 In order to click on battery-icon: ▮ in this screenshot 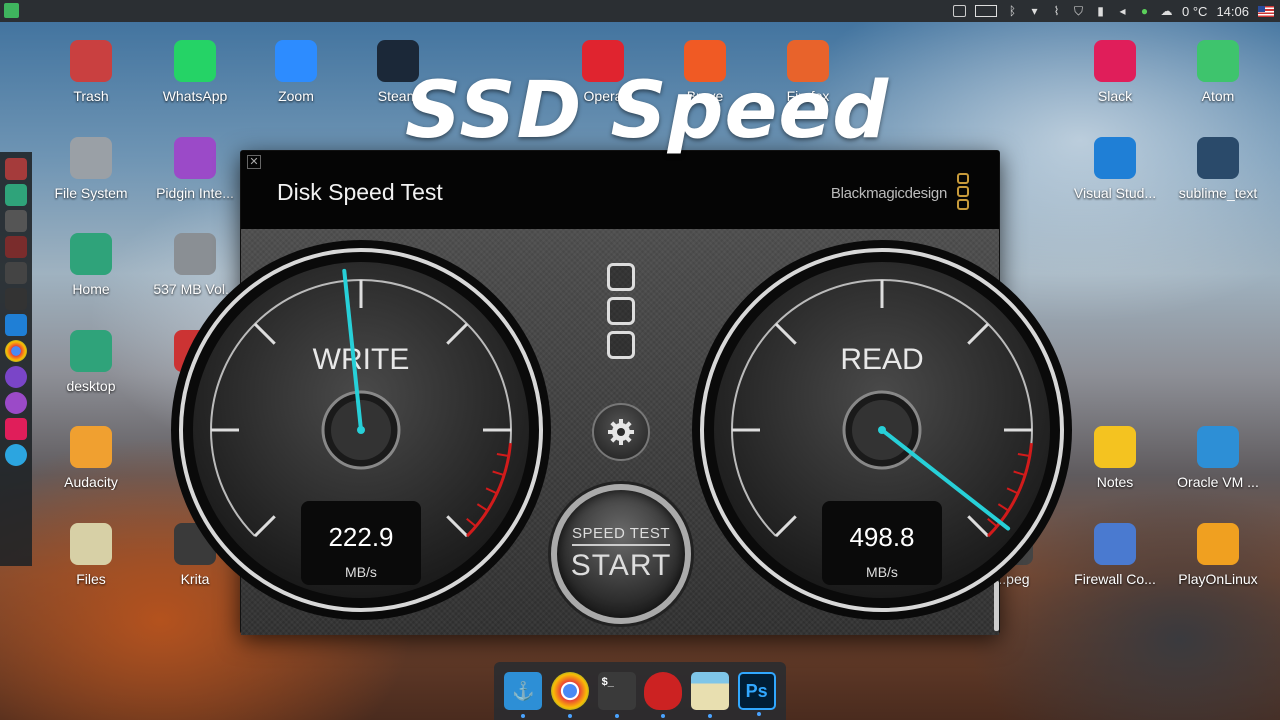, I will do `click(1100, 11)`.